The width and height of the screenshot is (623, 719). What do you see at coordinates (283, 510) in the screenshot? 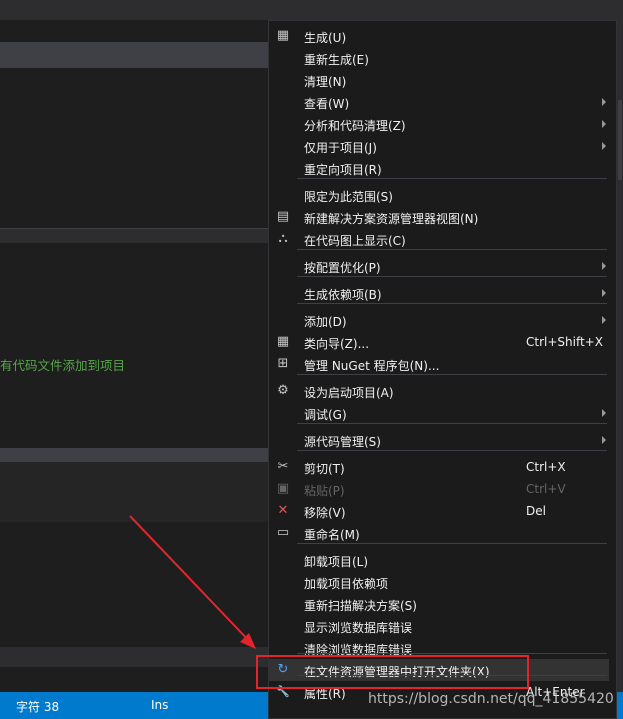
I see `remove-icon: ✕` at bounding box center [283, 510].